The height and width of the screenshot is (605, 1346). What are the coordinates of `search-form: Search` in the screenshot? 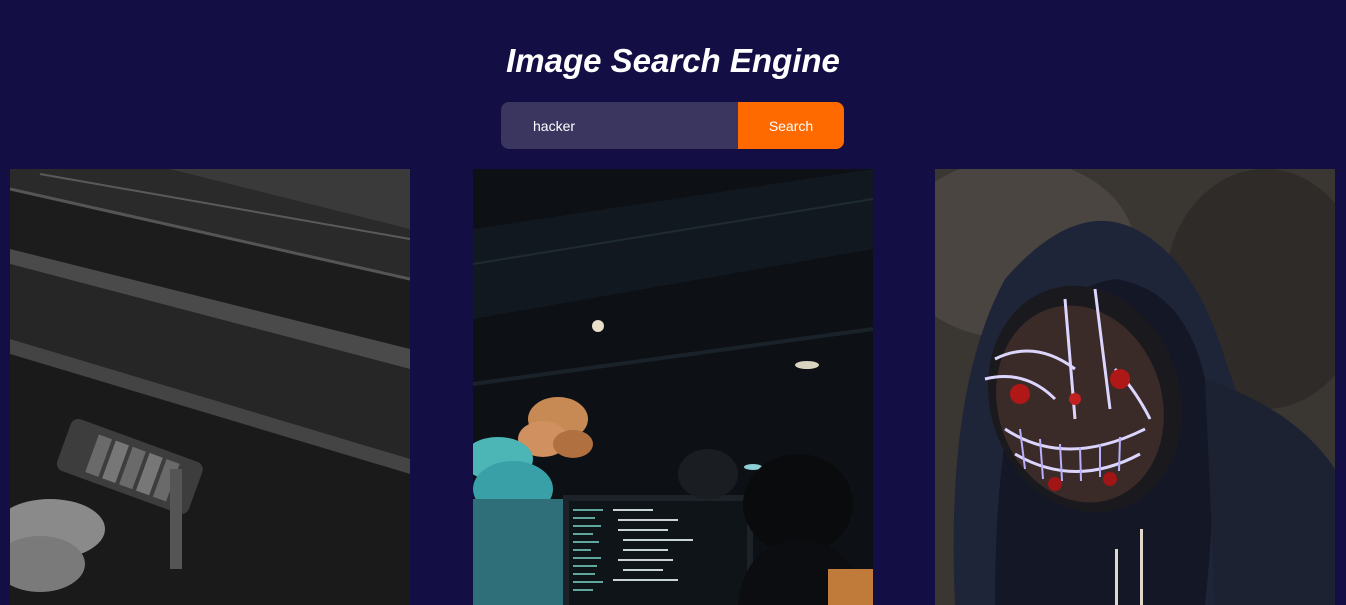 It's located at (672, 125).